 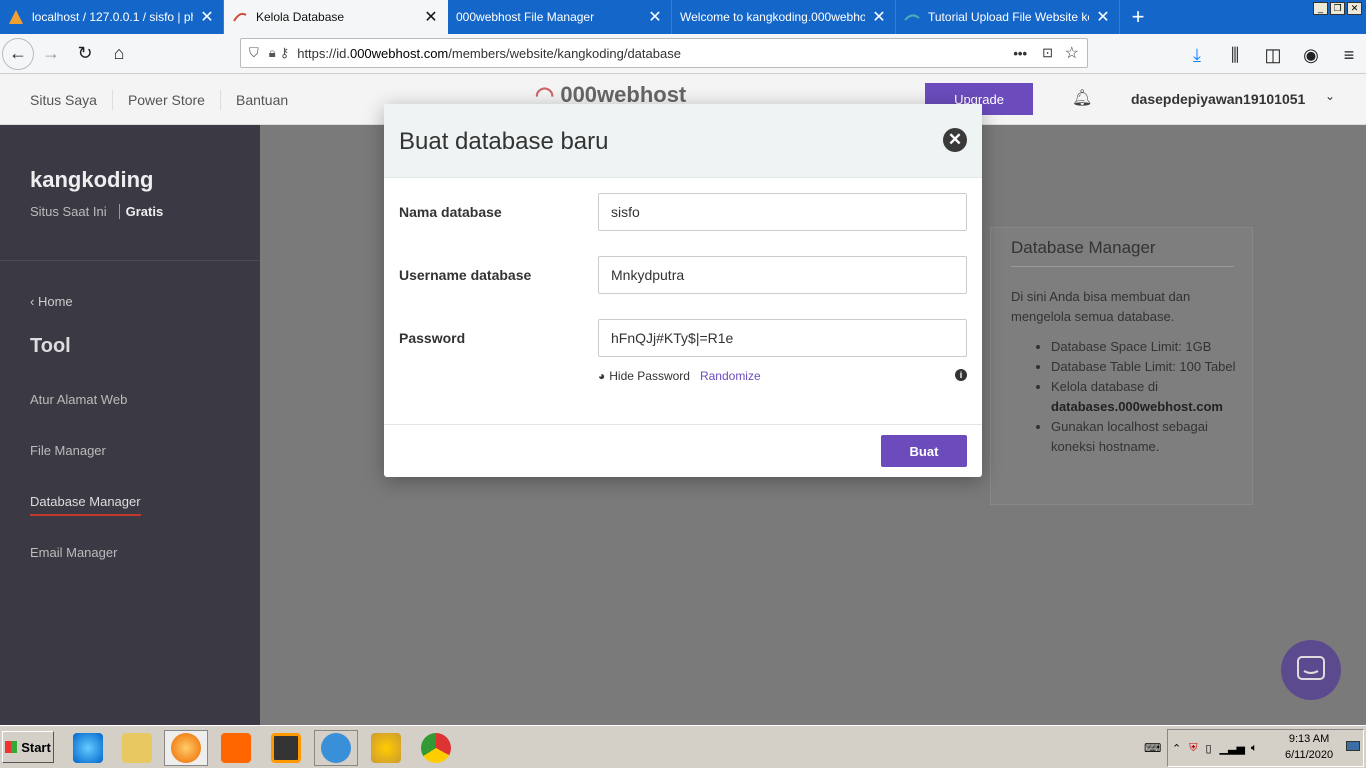 What do you see at coordinates (85, 54) in the screenshot?
I see `reload-icon: ↻` at bounding box center [85, 54].